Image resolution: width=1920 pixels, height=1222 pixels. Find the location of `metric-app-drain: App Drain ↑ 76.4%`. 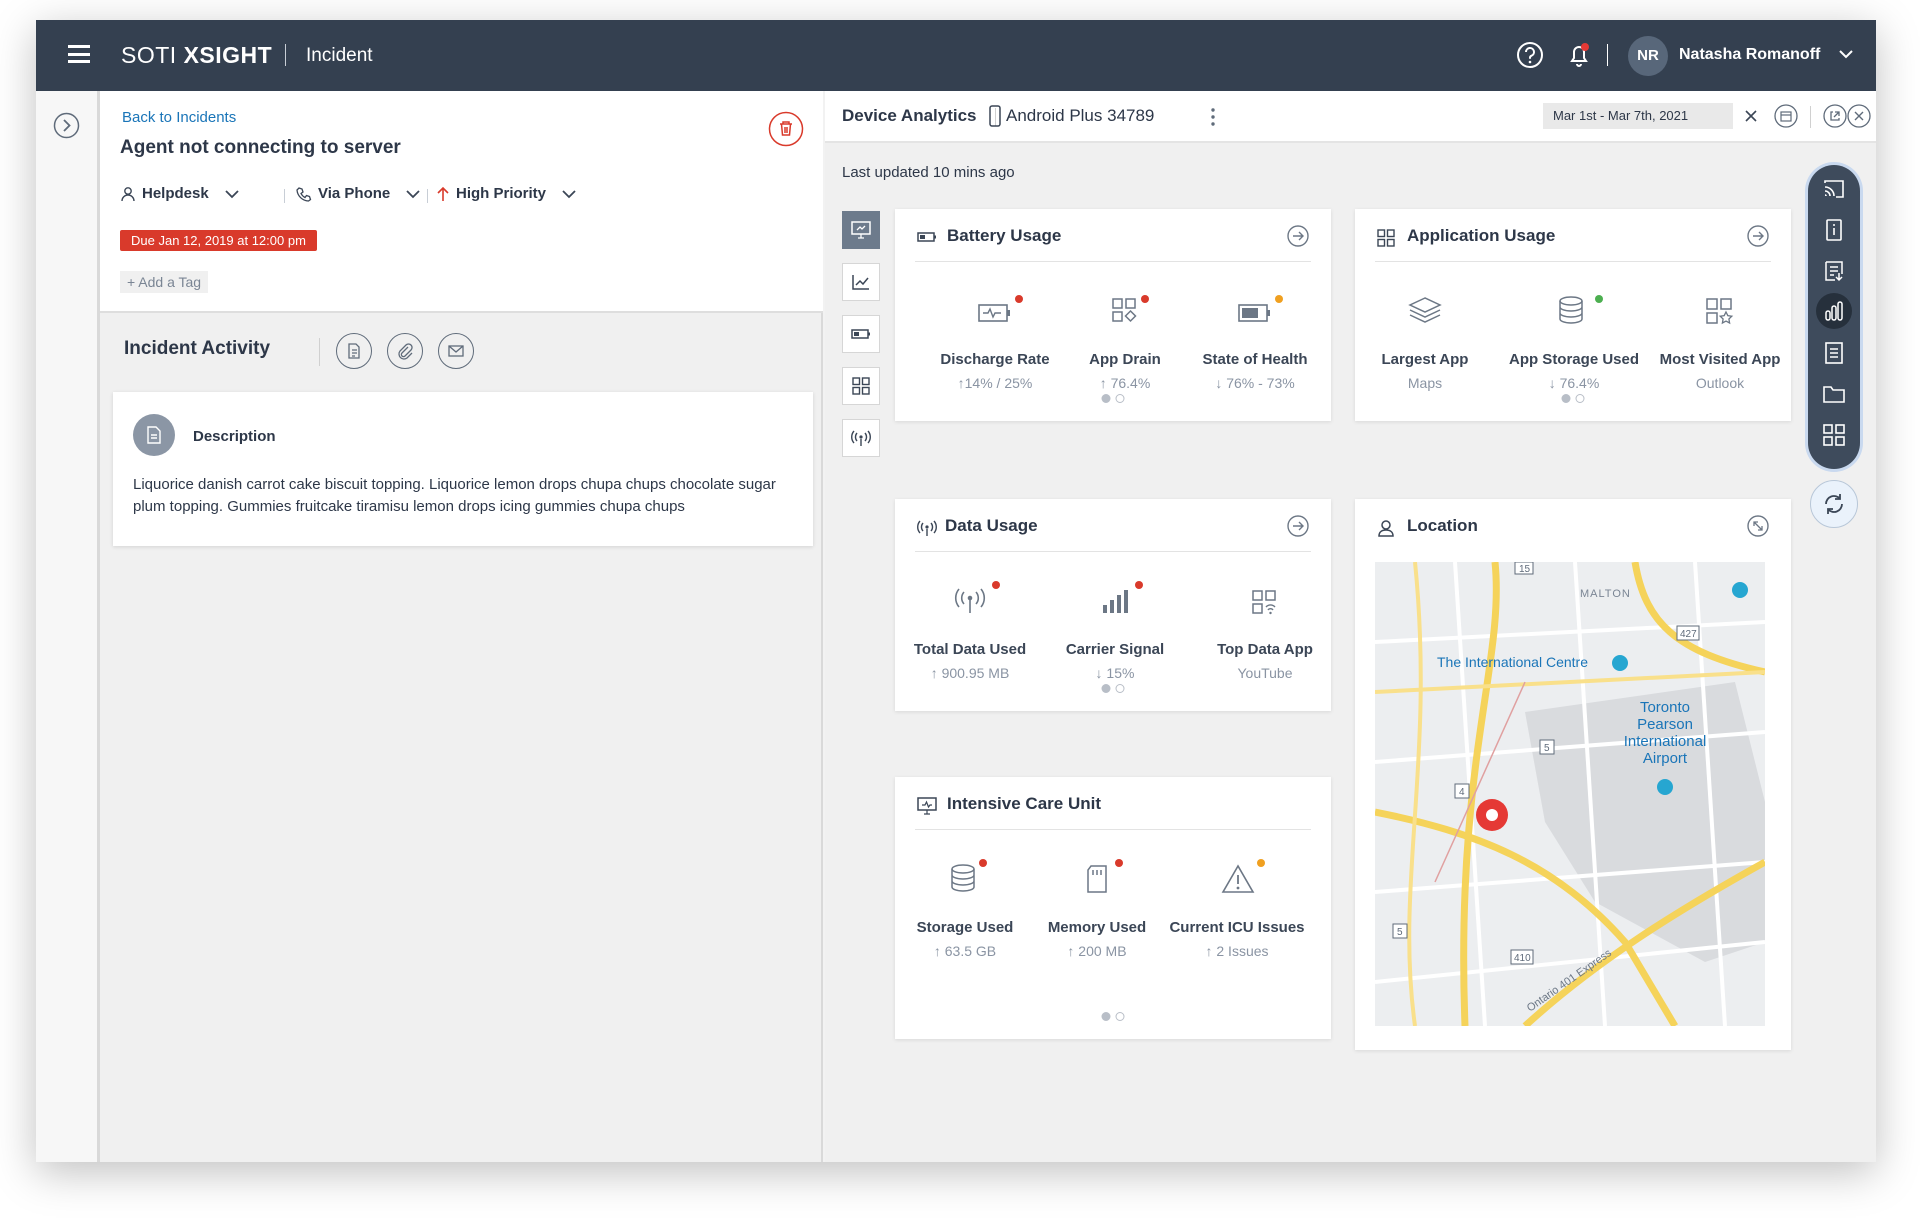

metric-app-drain: App Drain ↑ 76.4% is located at coordinates (1125, 336).